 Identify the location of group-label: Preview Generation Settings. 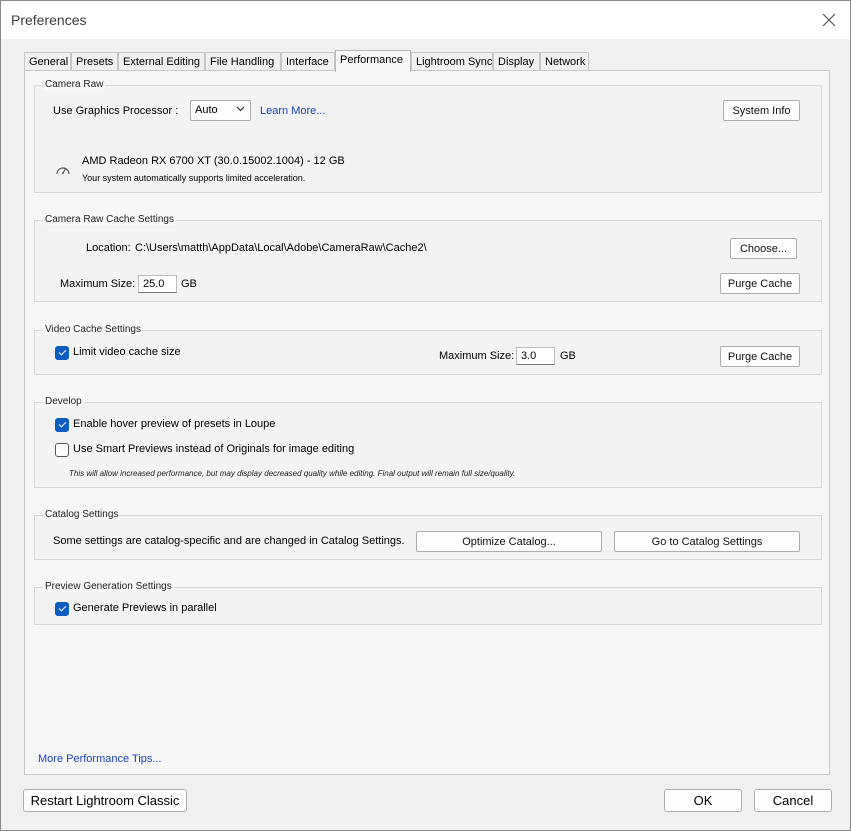
(108, 586).